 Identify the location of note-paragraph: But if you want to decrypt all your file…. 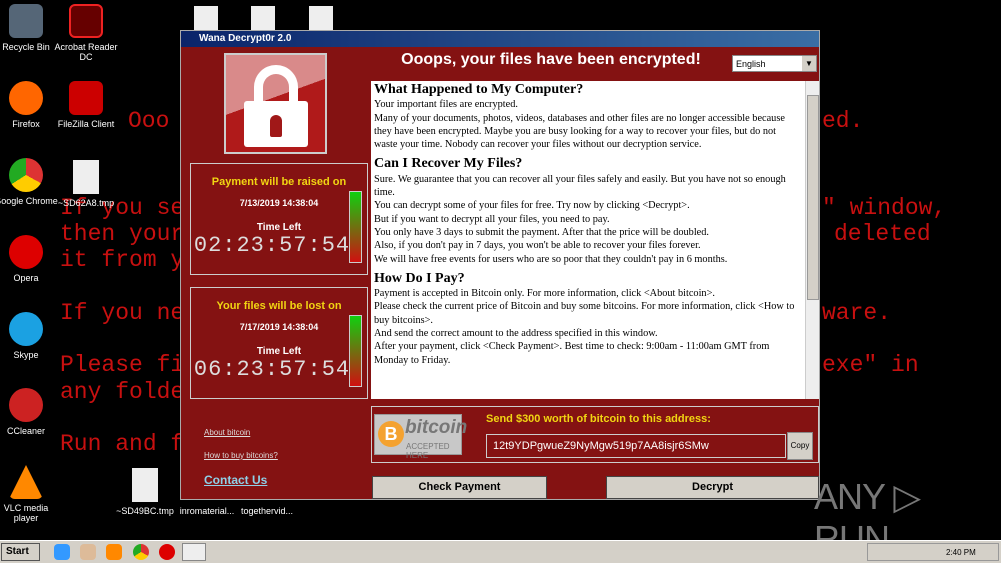
(492, 219).